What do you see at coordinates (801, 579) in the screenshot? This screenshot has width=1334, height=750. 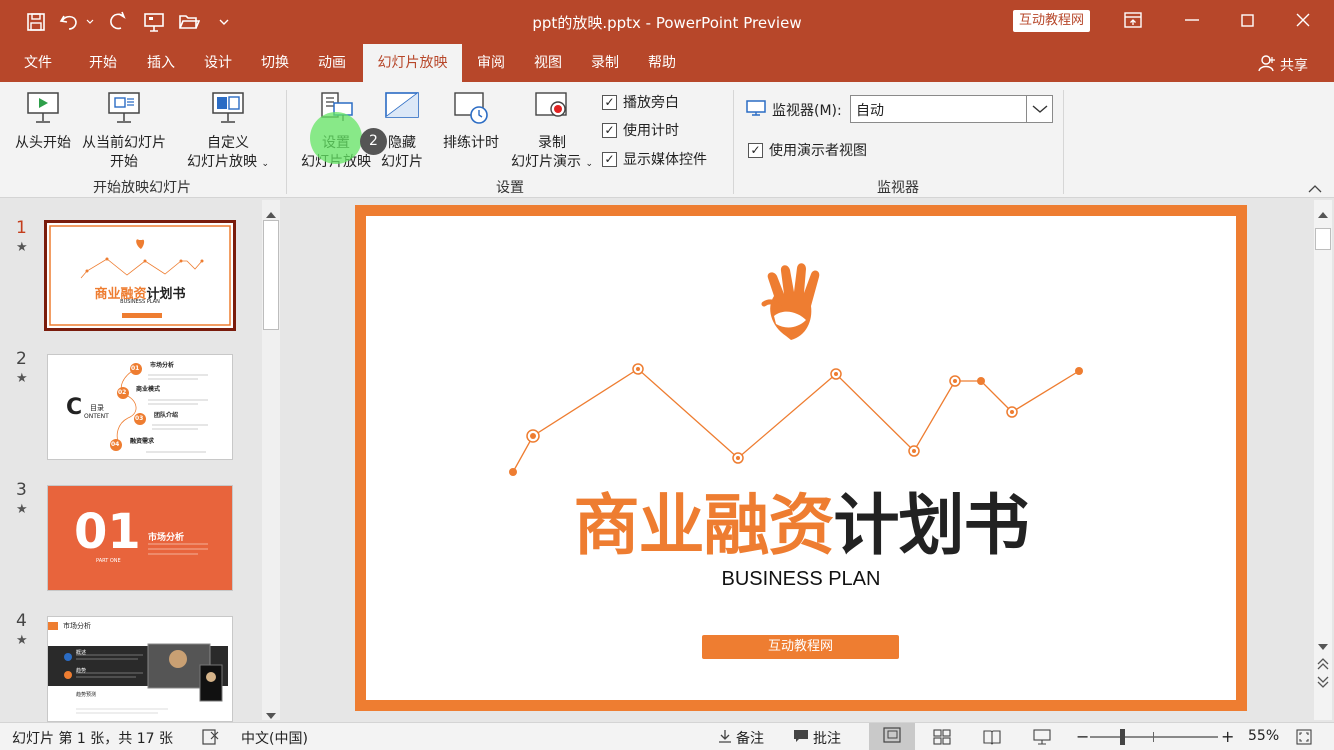 I see `slide-subtitle: BUSINESS PLAN` at bounding box center [801, 579].